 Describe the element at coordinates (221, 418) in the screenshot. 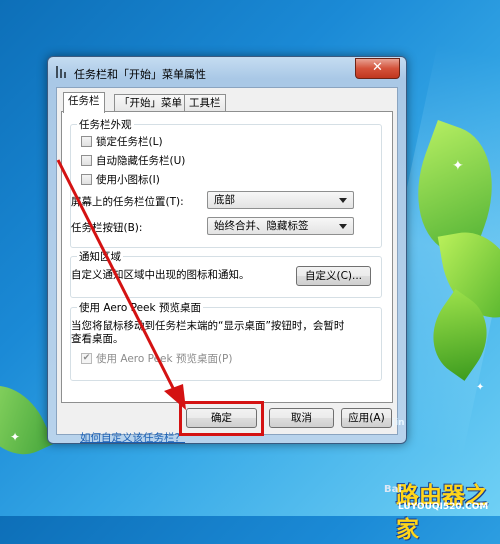

I see `annotation-highlight-box` at that location.